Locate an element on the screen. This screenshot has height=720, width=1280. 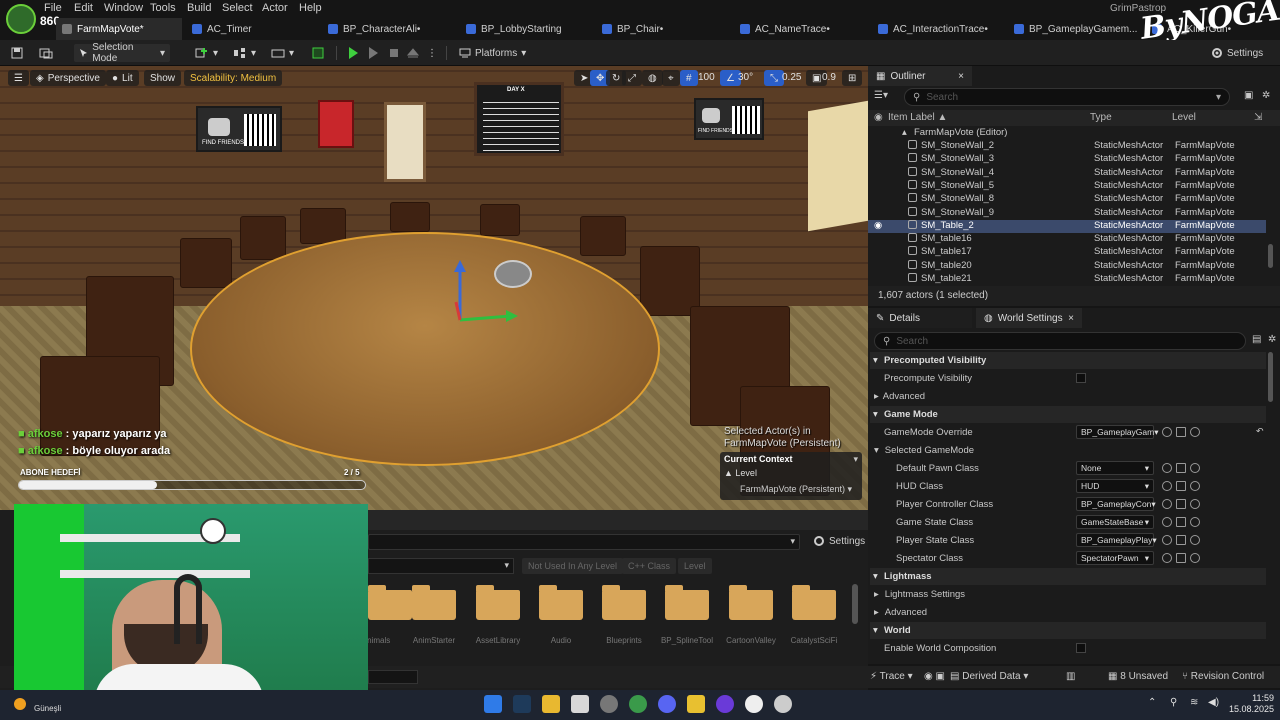
selected-round-table is located at coordinates (425, 349).